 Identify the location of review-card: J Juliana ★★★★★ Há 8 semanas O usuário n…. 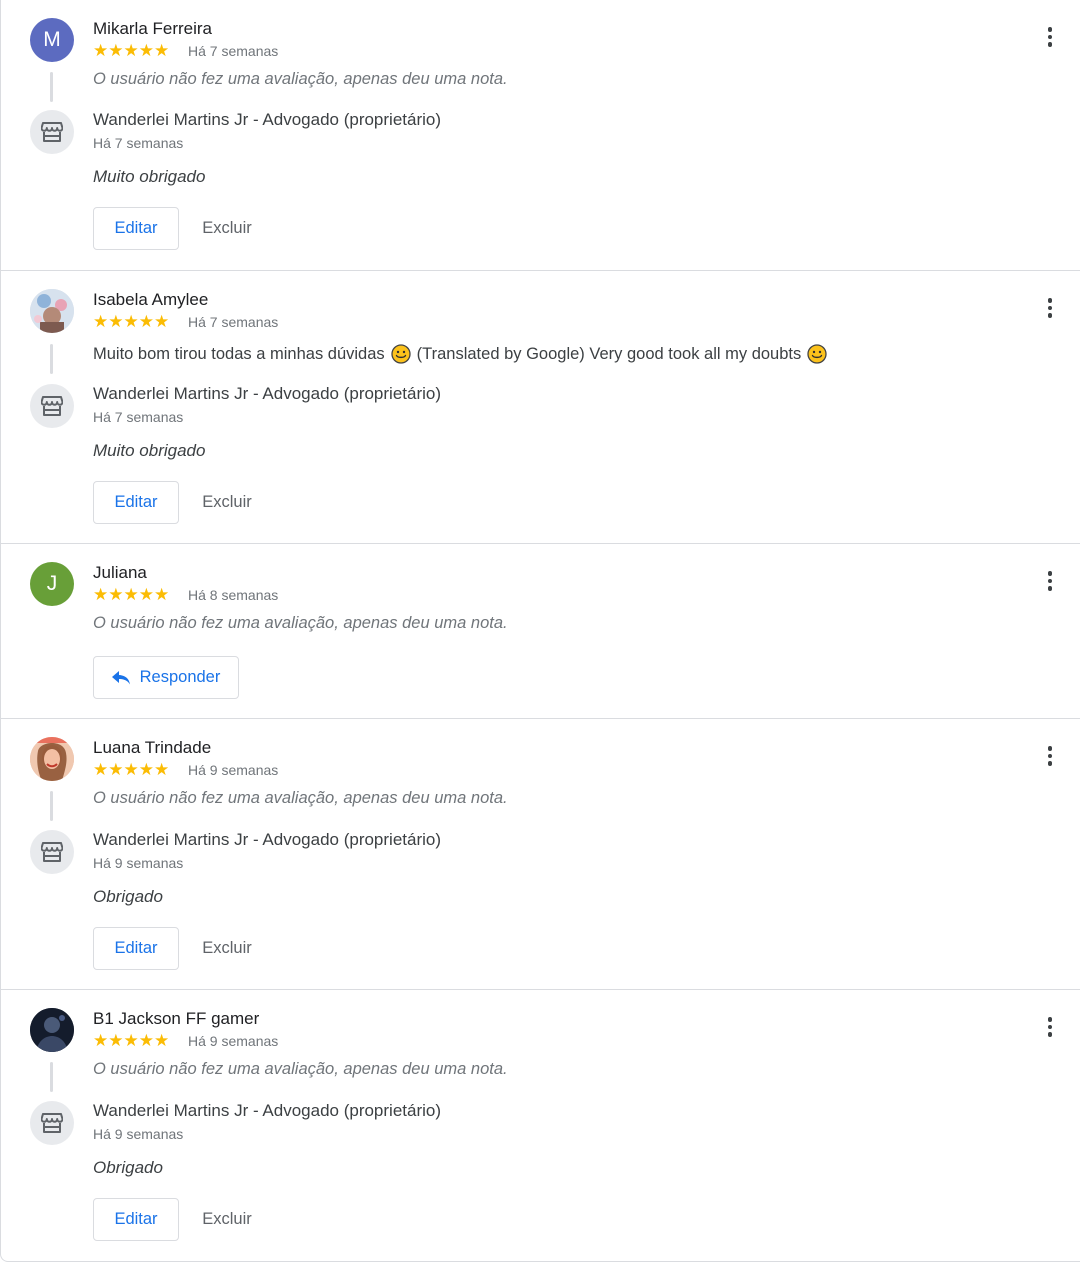
(540, 631).